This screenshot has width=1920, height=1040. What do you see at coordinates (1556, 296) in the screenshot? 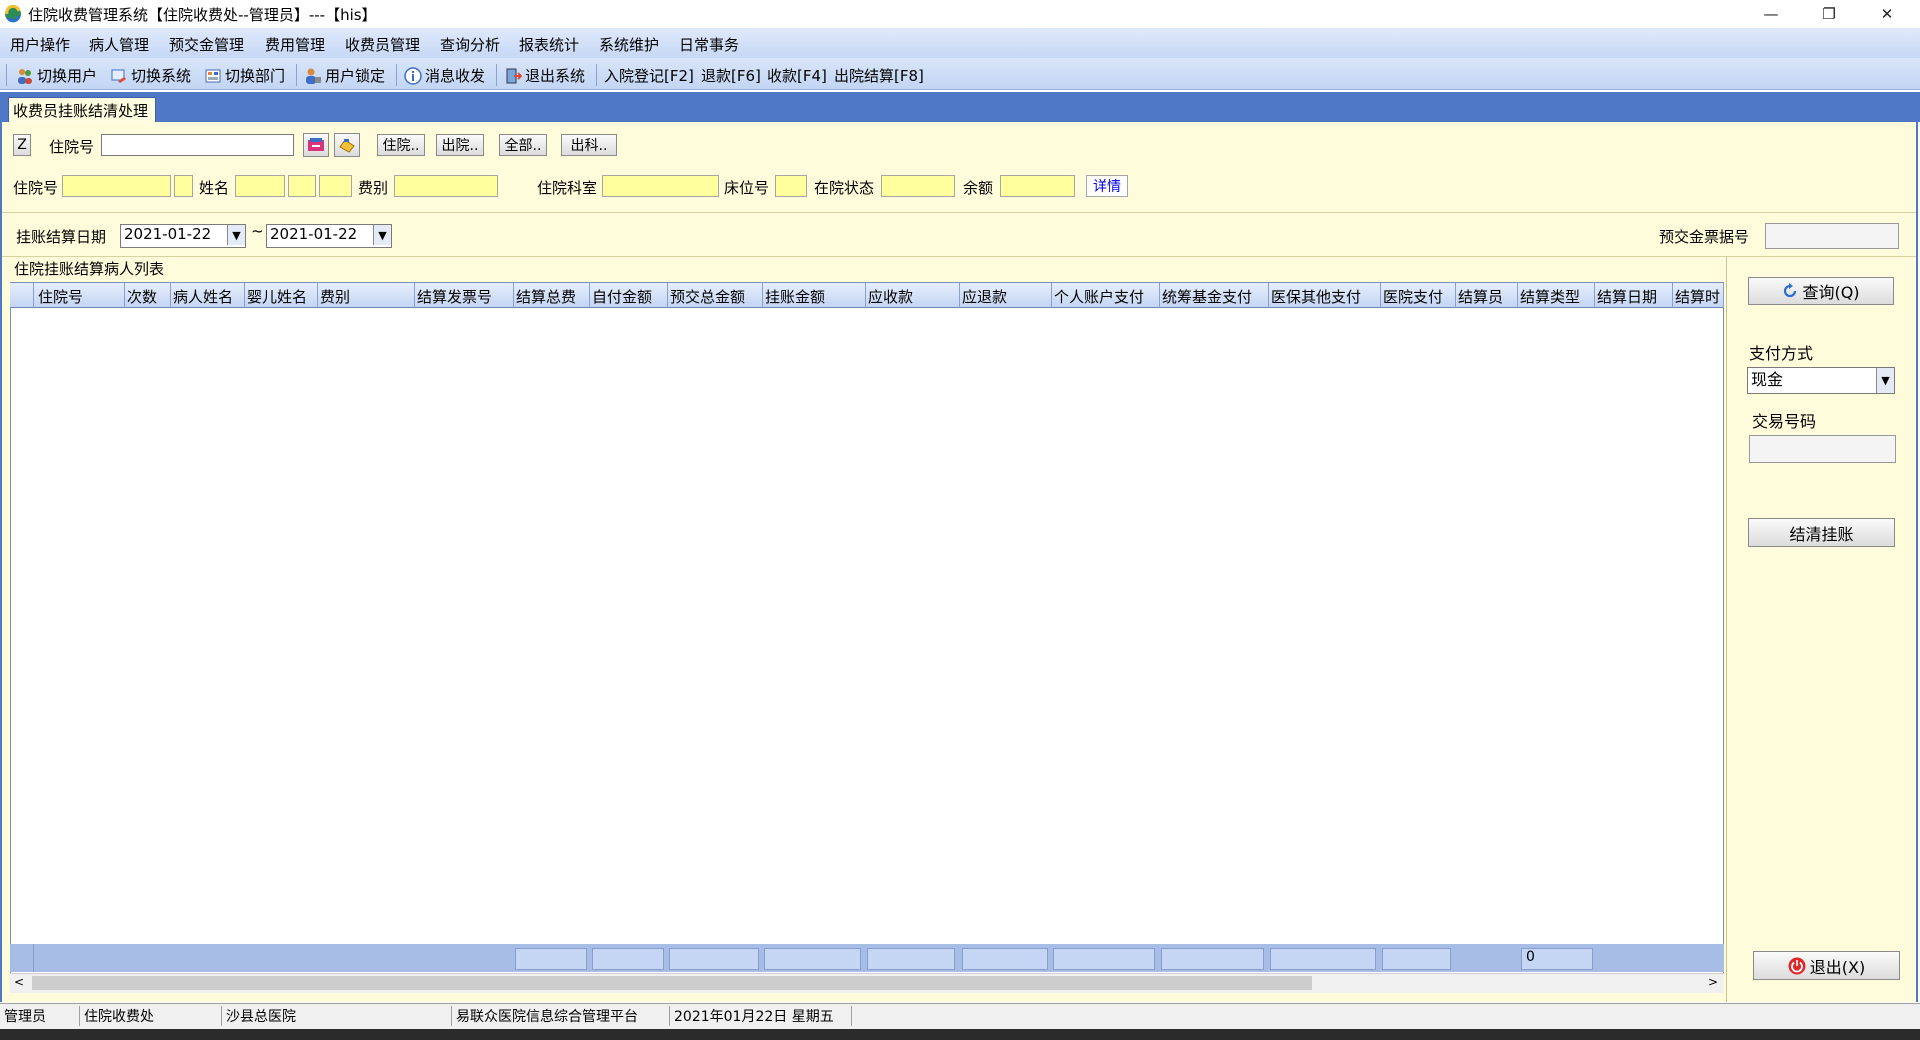
I see `grid-column-header: 结算类型` at bounding box center [1556, 296].